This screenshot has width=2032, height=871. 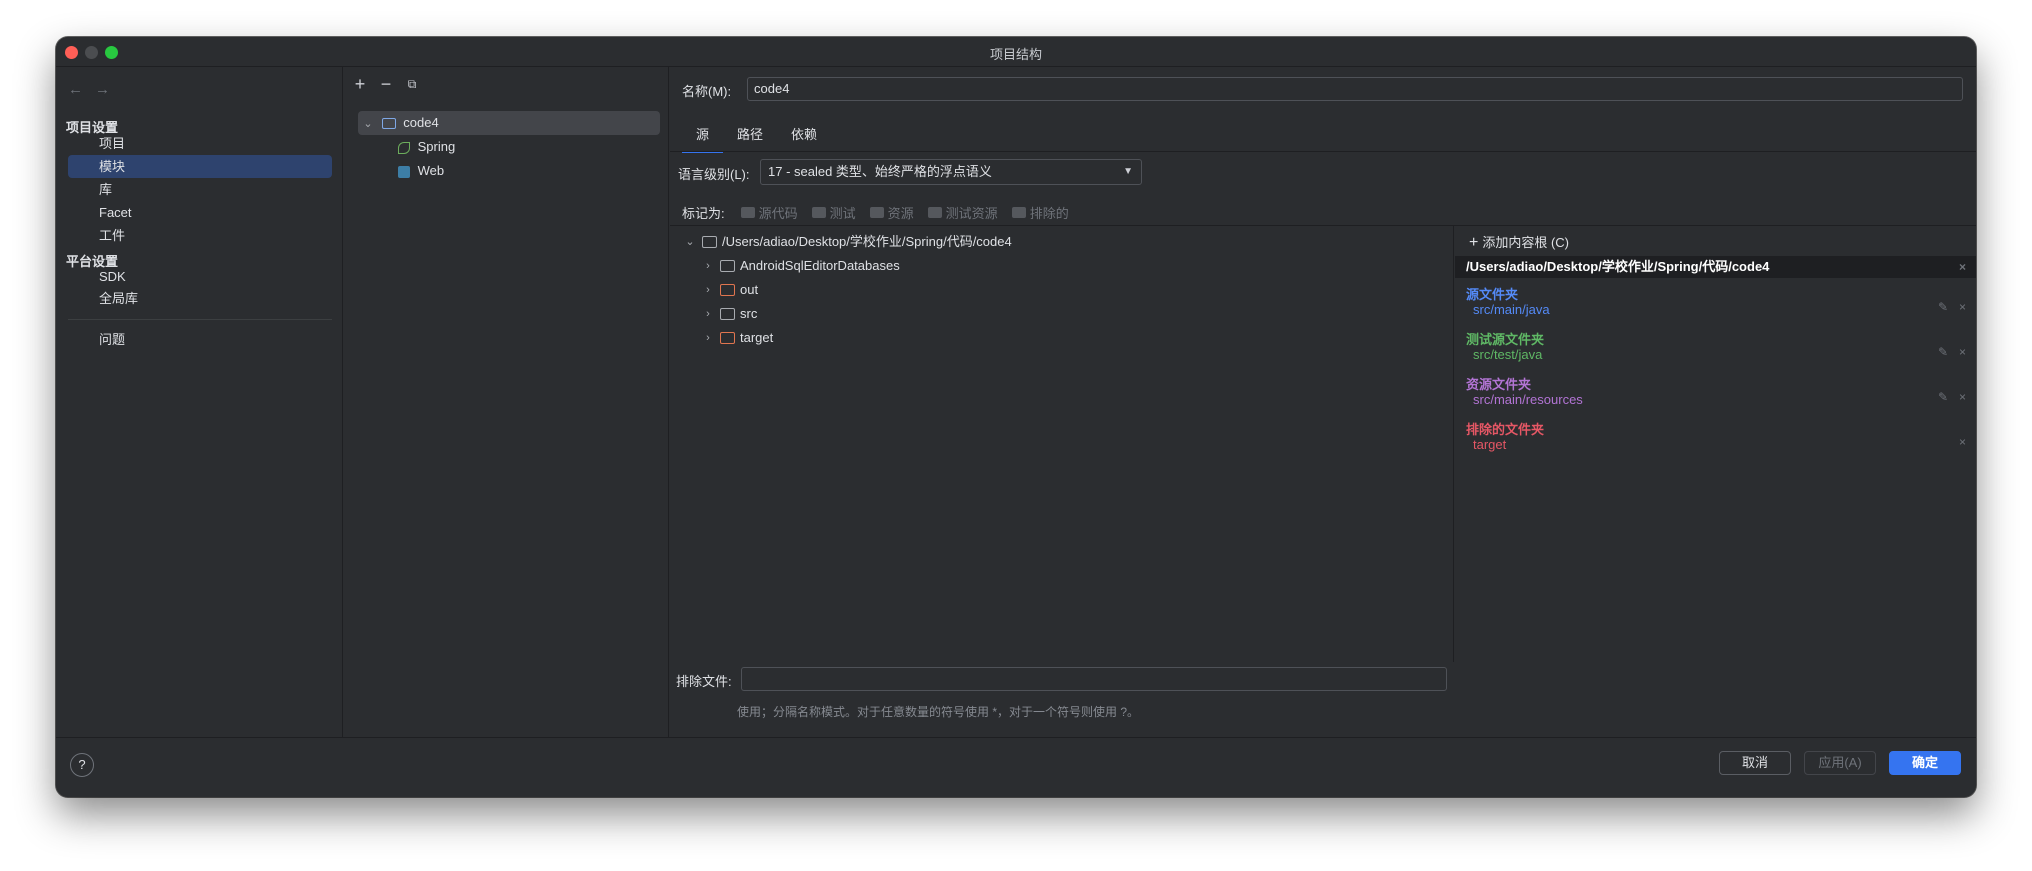 What do you see at coordinates (200, 298) in the screenshot?
I see `nav-item-global-libraries: 全局库` at bounding box center [200, 298].